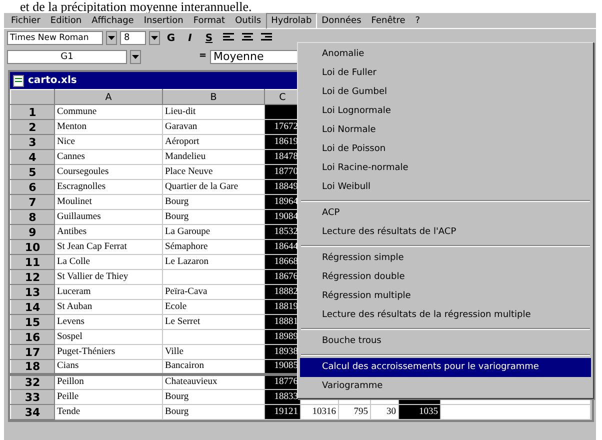 This screenshot has height=440, width=602. What do you see at coordinates (55, 38) in the screenshot?
I see `font-field: Times New Roman` at bounding box center [55, 38].